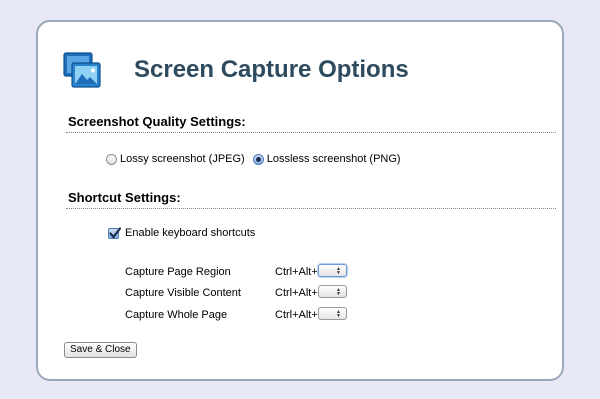 This screenshot has width=600, height=399. I want to click on shortcut-label: Capture Visible Content, so click(183, 293).